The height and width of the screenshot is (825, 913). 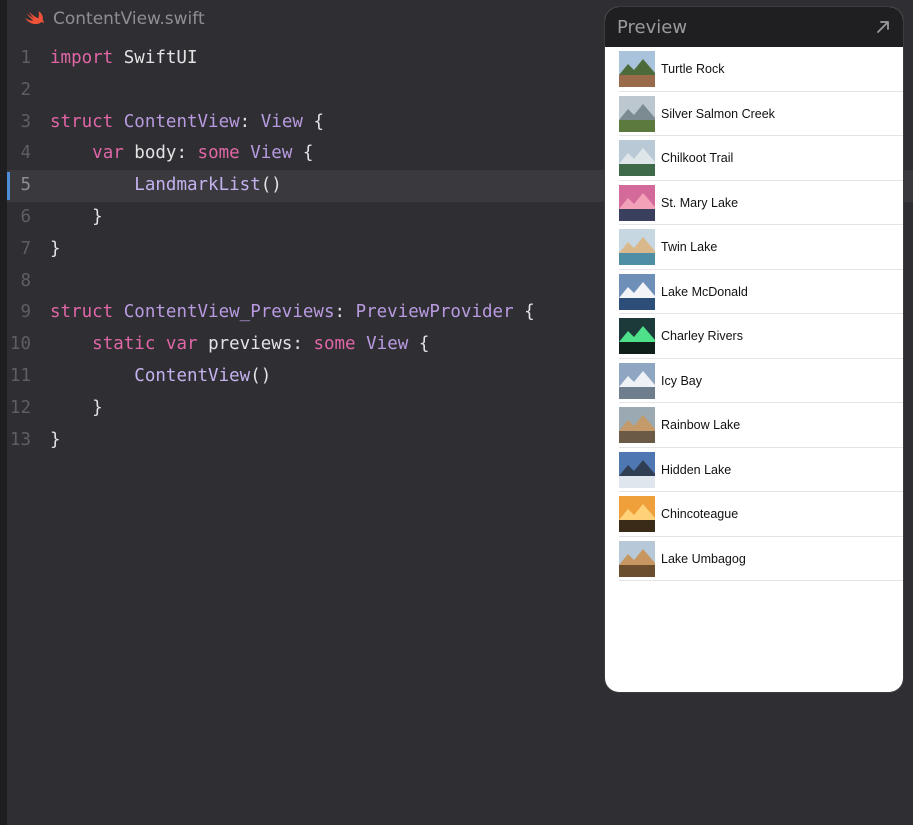 I want to click on list-item: Icy Bay, so click(x=754, y=381).